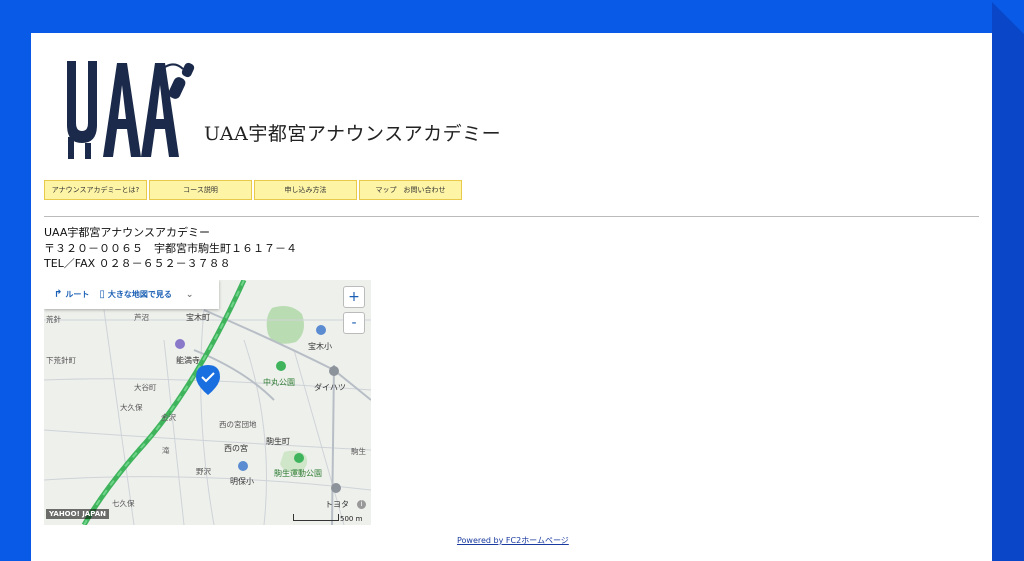 The width and height of the screenshot is (1024, 561). I want to click on map-label: 駒生運動公園, so click(298, 473).